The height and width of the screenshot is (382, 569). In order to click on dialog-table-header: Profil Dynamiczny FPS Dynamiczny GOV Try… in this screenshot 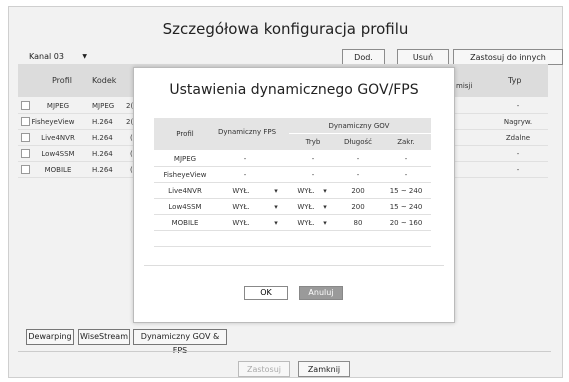, I will do `click(292, 134)`.